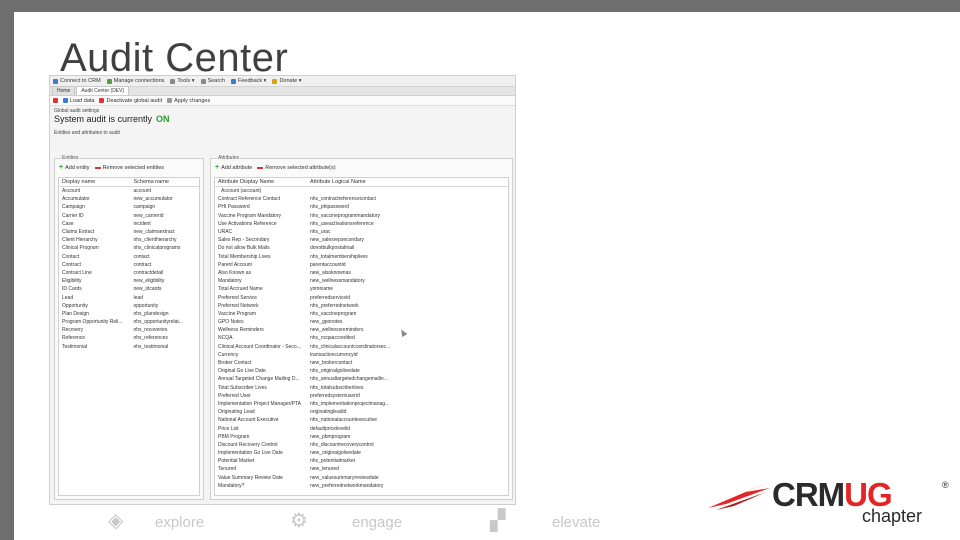 Image resolution: width=960 pixels, height=540 pixels. I want to click on attribute-display-name: National Account Executive, so click(248, 420).